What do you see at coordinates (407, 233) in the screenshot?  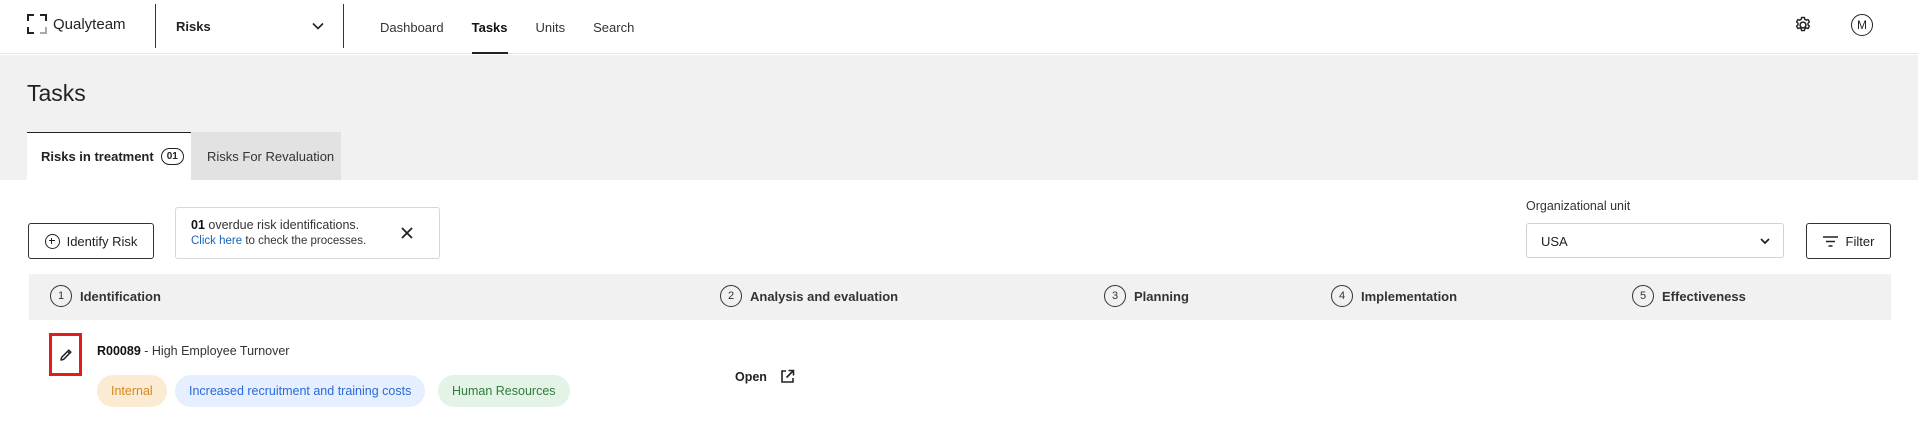 I see `close-icon` at bounding box center [407, 233].